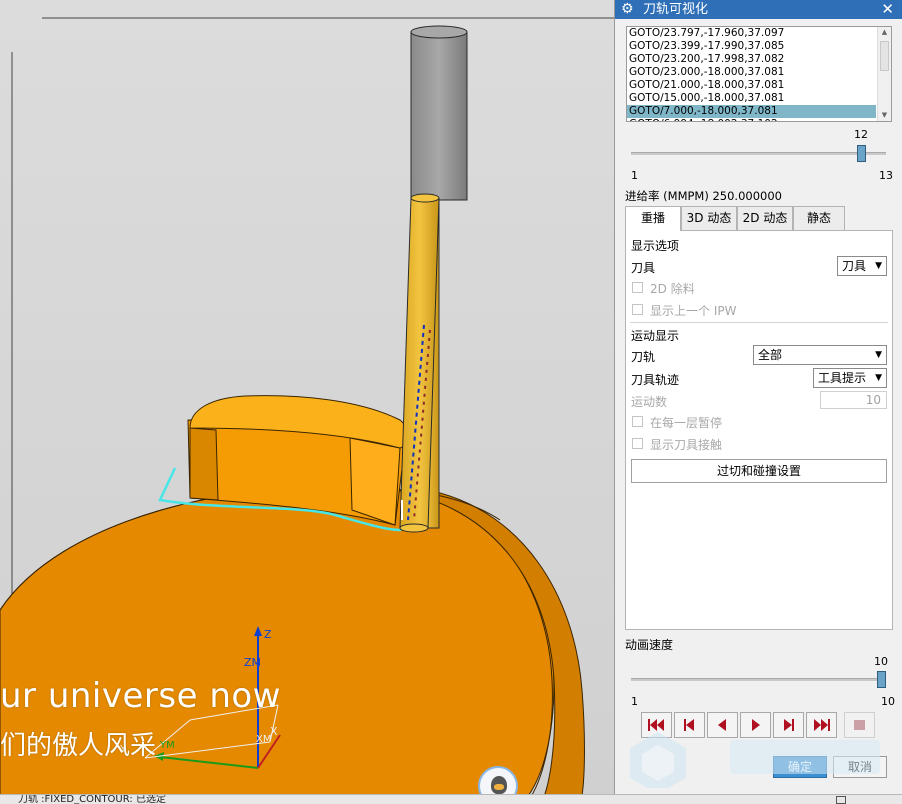 This screenshot has width=902, height=804. I want to click on rewind-to-start-icon, so click(656, 725).